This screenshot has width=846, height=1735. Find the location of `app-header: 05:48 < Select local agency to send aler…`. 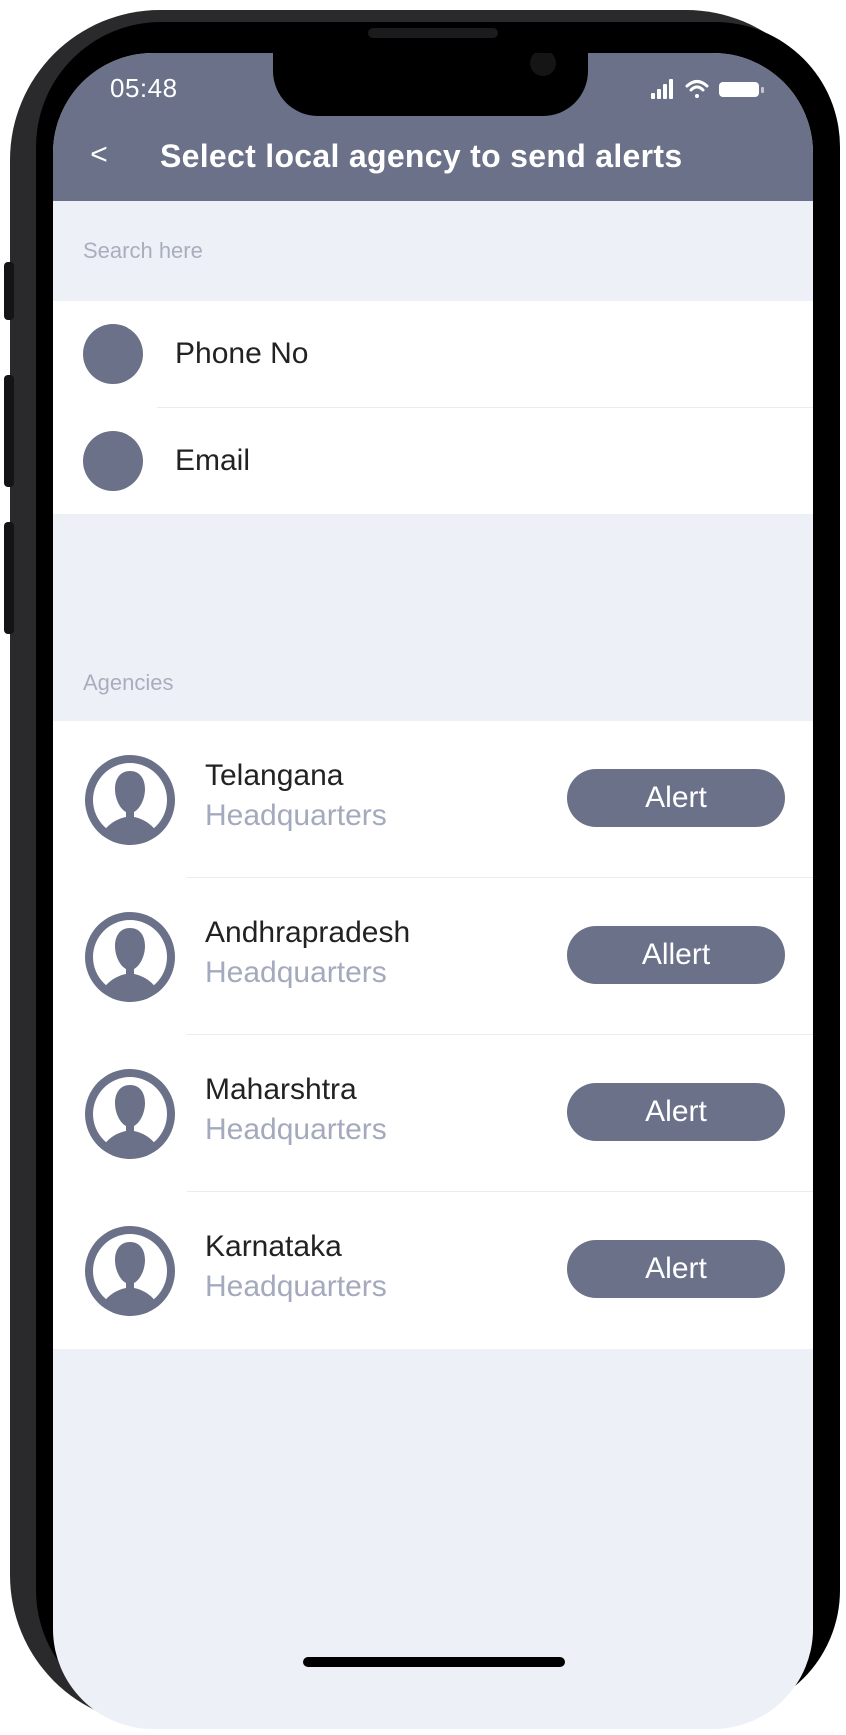

app-header: 05:48 < Select local agency to send aler… is located at coordinates (433, 127).